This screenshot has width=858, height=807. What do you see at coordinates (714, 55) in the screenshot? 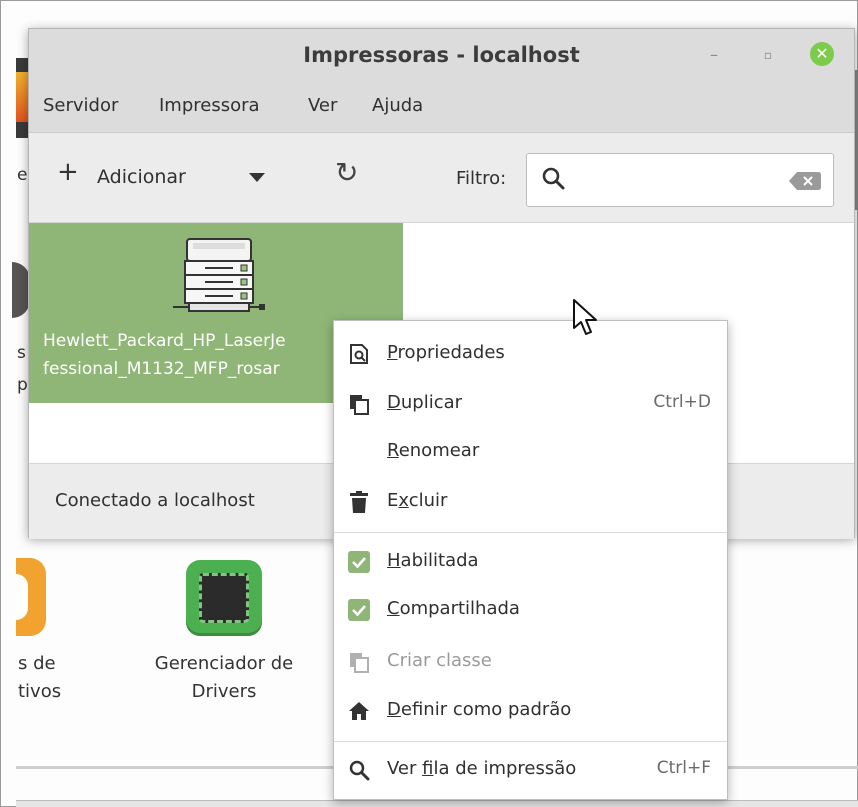
I see `minimize-button: –` at bounding box center [714, 55].